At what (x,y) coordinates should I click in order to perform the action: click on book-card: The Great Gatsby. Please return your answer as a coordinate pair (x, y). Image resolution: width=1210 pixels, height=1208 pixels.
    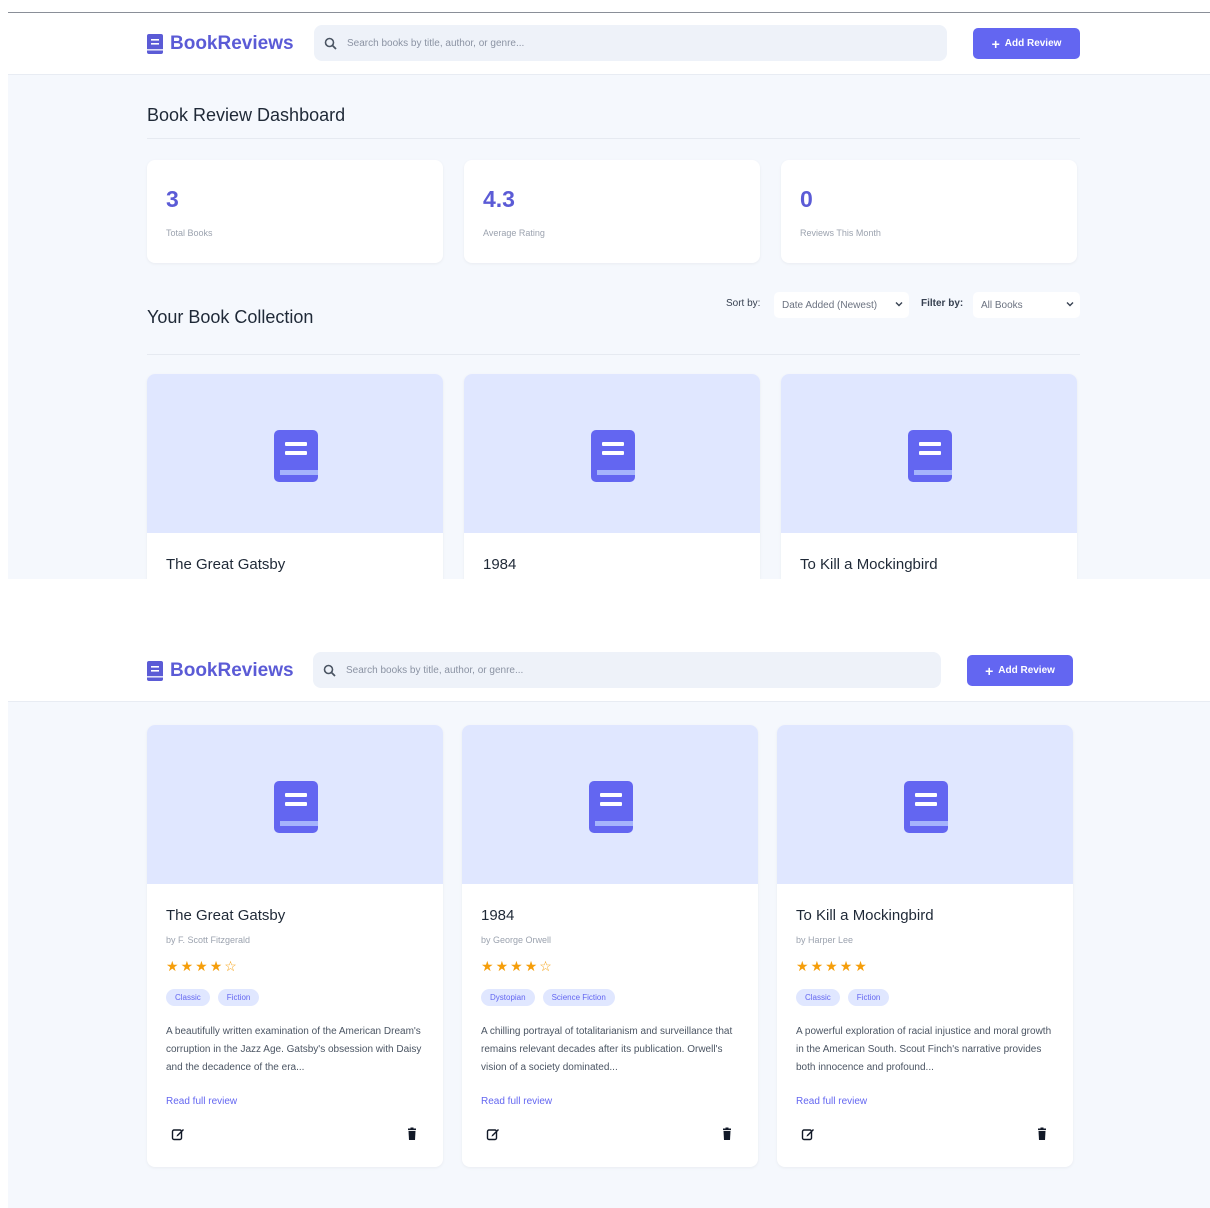
    Looking at the image, I should click on (295, 476).